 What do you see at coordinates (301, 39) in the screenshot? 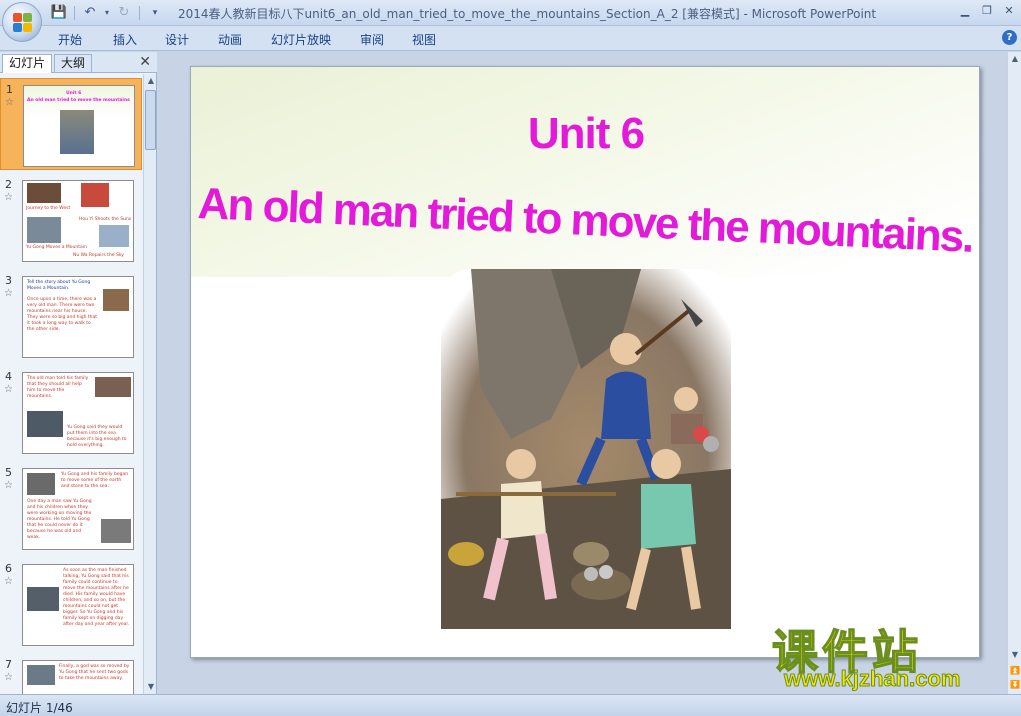
I see `tab-slideshow: 幻灯片放映` at bounding box center [301, 39].